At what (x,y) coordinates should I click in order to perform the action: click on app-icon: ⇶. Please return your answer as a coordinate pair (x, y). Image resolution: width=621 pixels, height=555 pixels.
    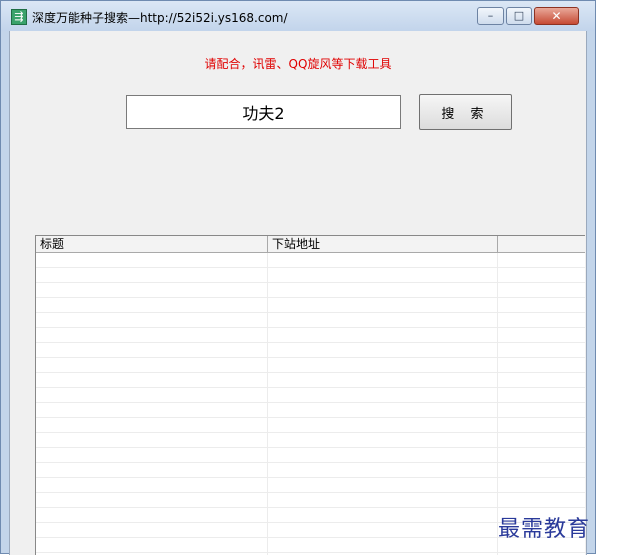
    Looking at the image, I should click on (19, 17).